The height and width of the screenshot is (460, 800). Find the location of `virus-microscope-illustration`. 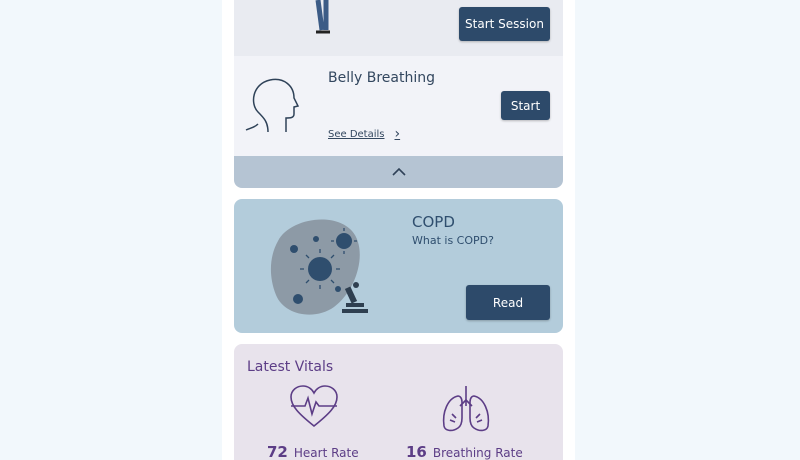

virus-microscope-illustration is located at coordinates (319, 267).